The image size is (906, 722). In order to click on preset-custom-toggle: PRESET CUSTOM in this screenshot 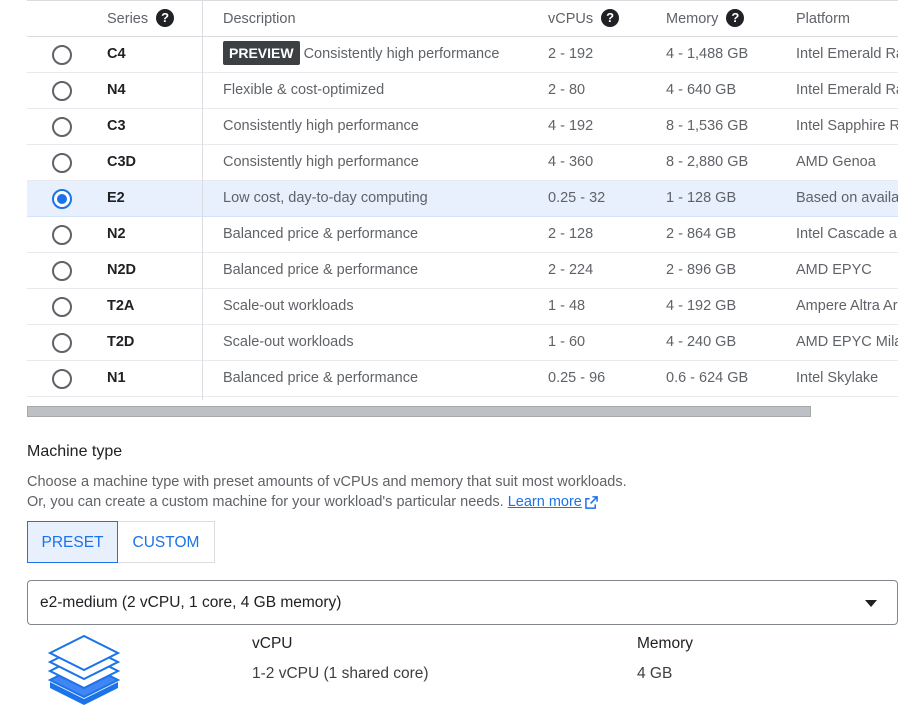, I will do `click(121, 542)`.